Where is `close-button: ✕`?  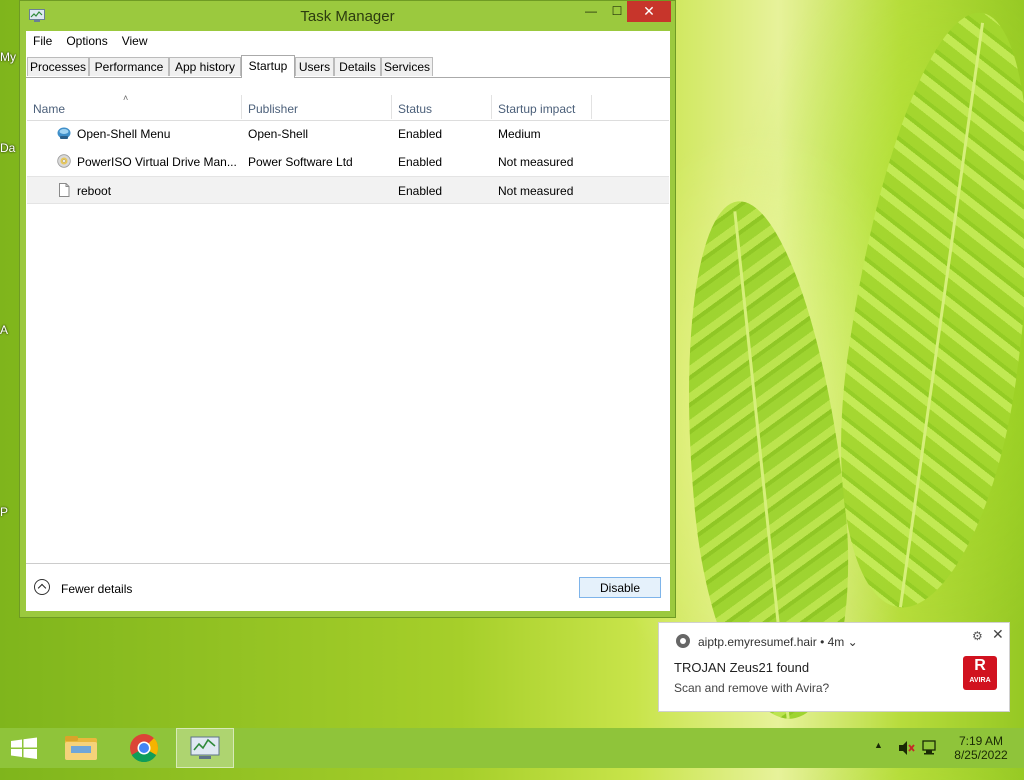 close-button: ✕ is located at coordinates (649, 11).